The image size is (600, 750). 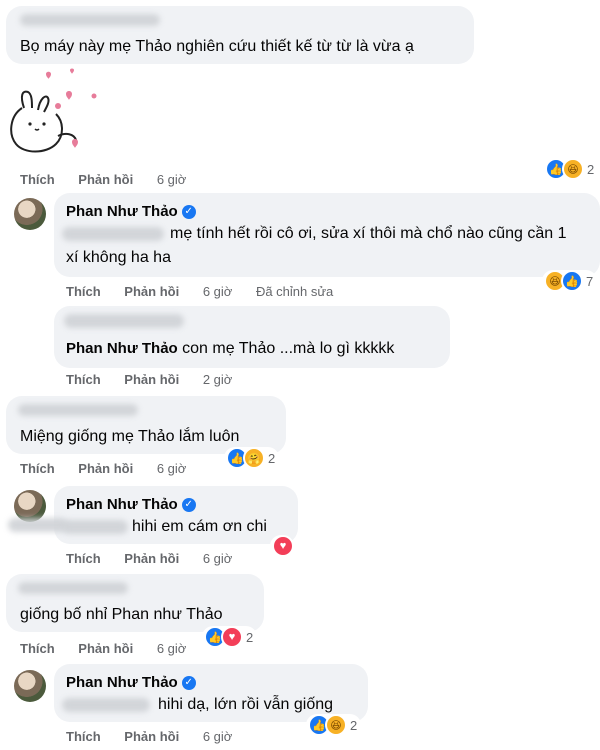 I want to click on reaction-summary: ♥, so click(x=282, y=546).